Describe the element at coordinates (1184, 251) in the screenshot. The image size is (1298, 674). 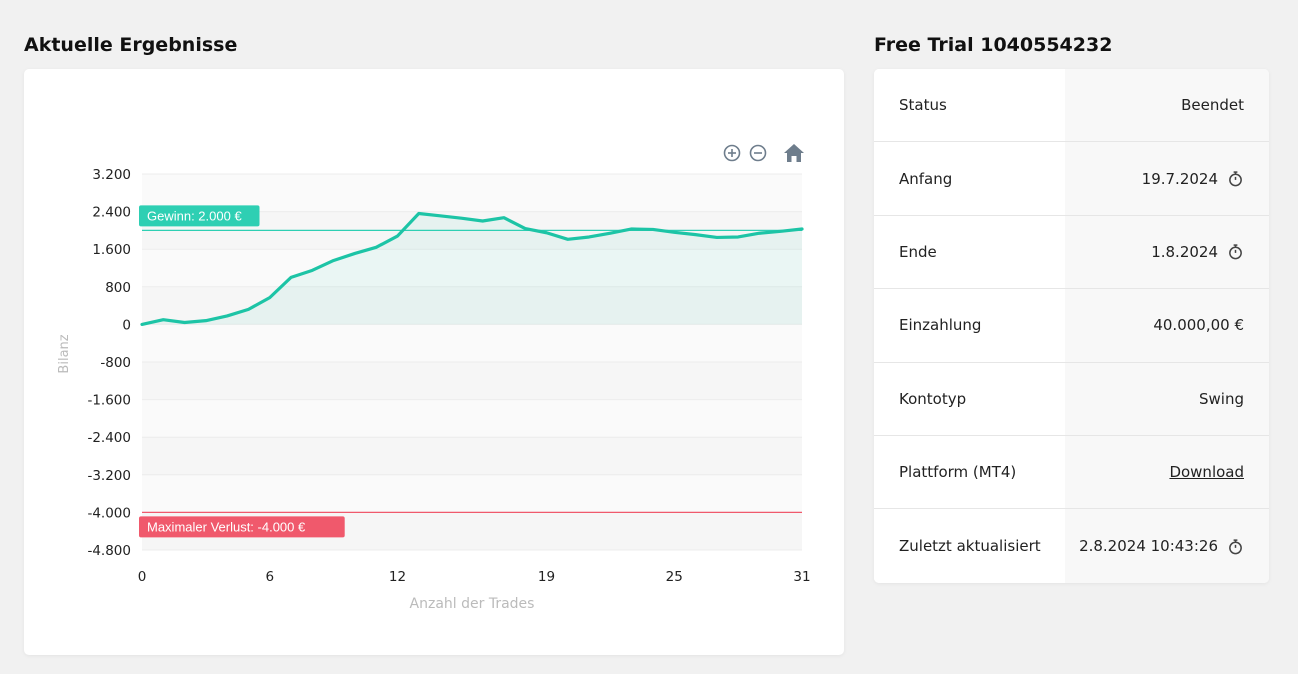
I see `info-value-ende: 1.8.2024` at that location.